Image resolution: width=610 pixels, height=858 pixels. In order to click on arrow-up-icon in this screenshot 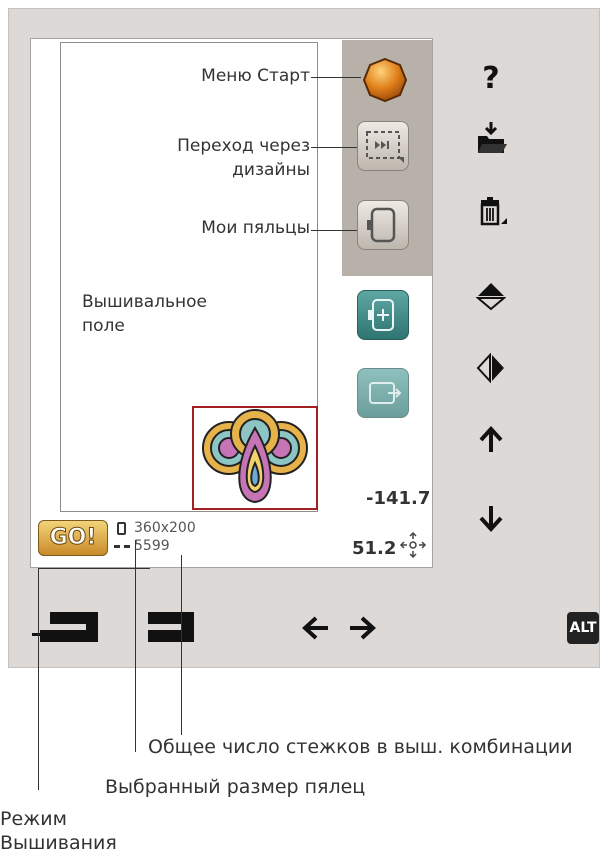, I will do `click(491, 439)`.